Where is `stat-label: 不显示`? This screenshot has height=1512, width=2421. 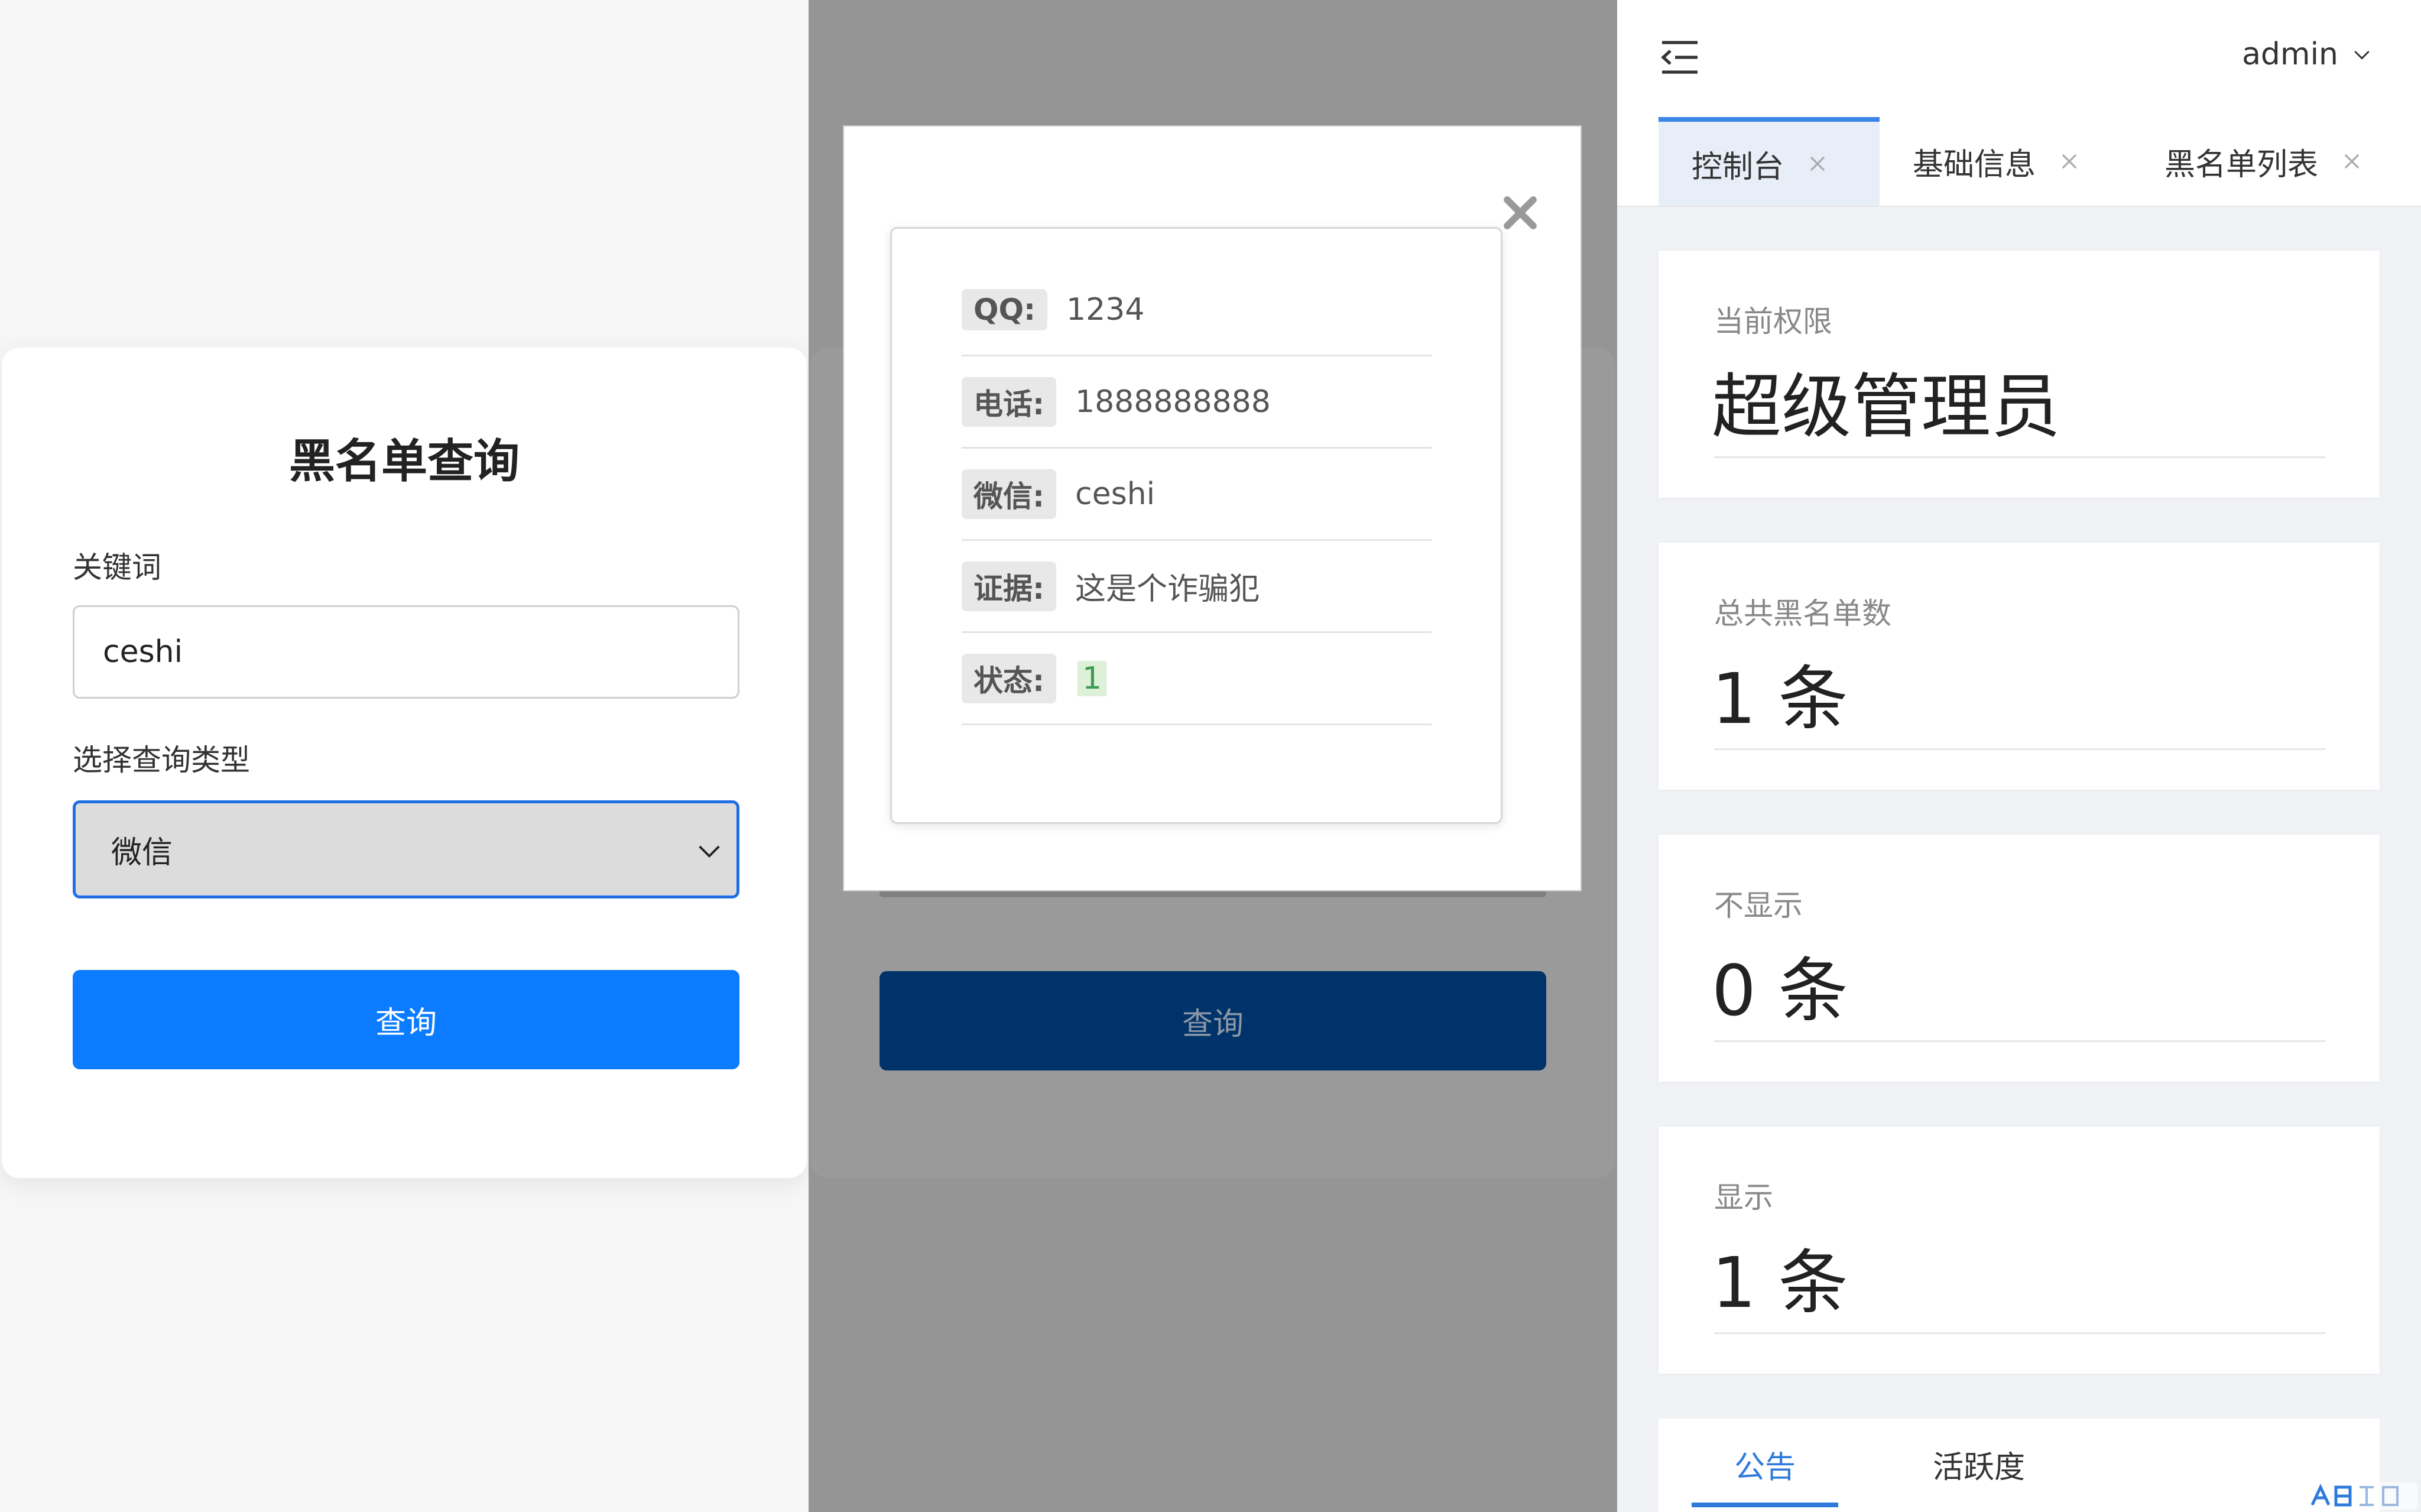
stat-label: 不显示 is located at coordinates (1759, 905).